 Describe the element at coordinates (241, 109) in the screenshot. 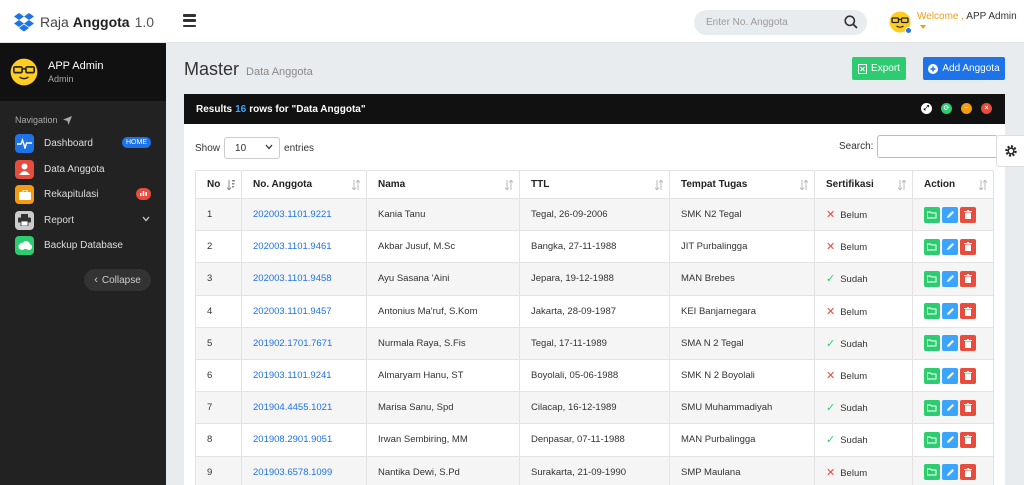

I see `results-count: 16` at that location.